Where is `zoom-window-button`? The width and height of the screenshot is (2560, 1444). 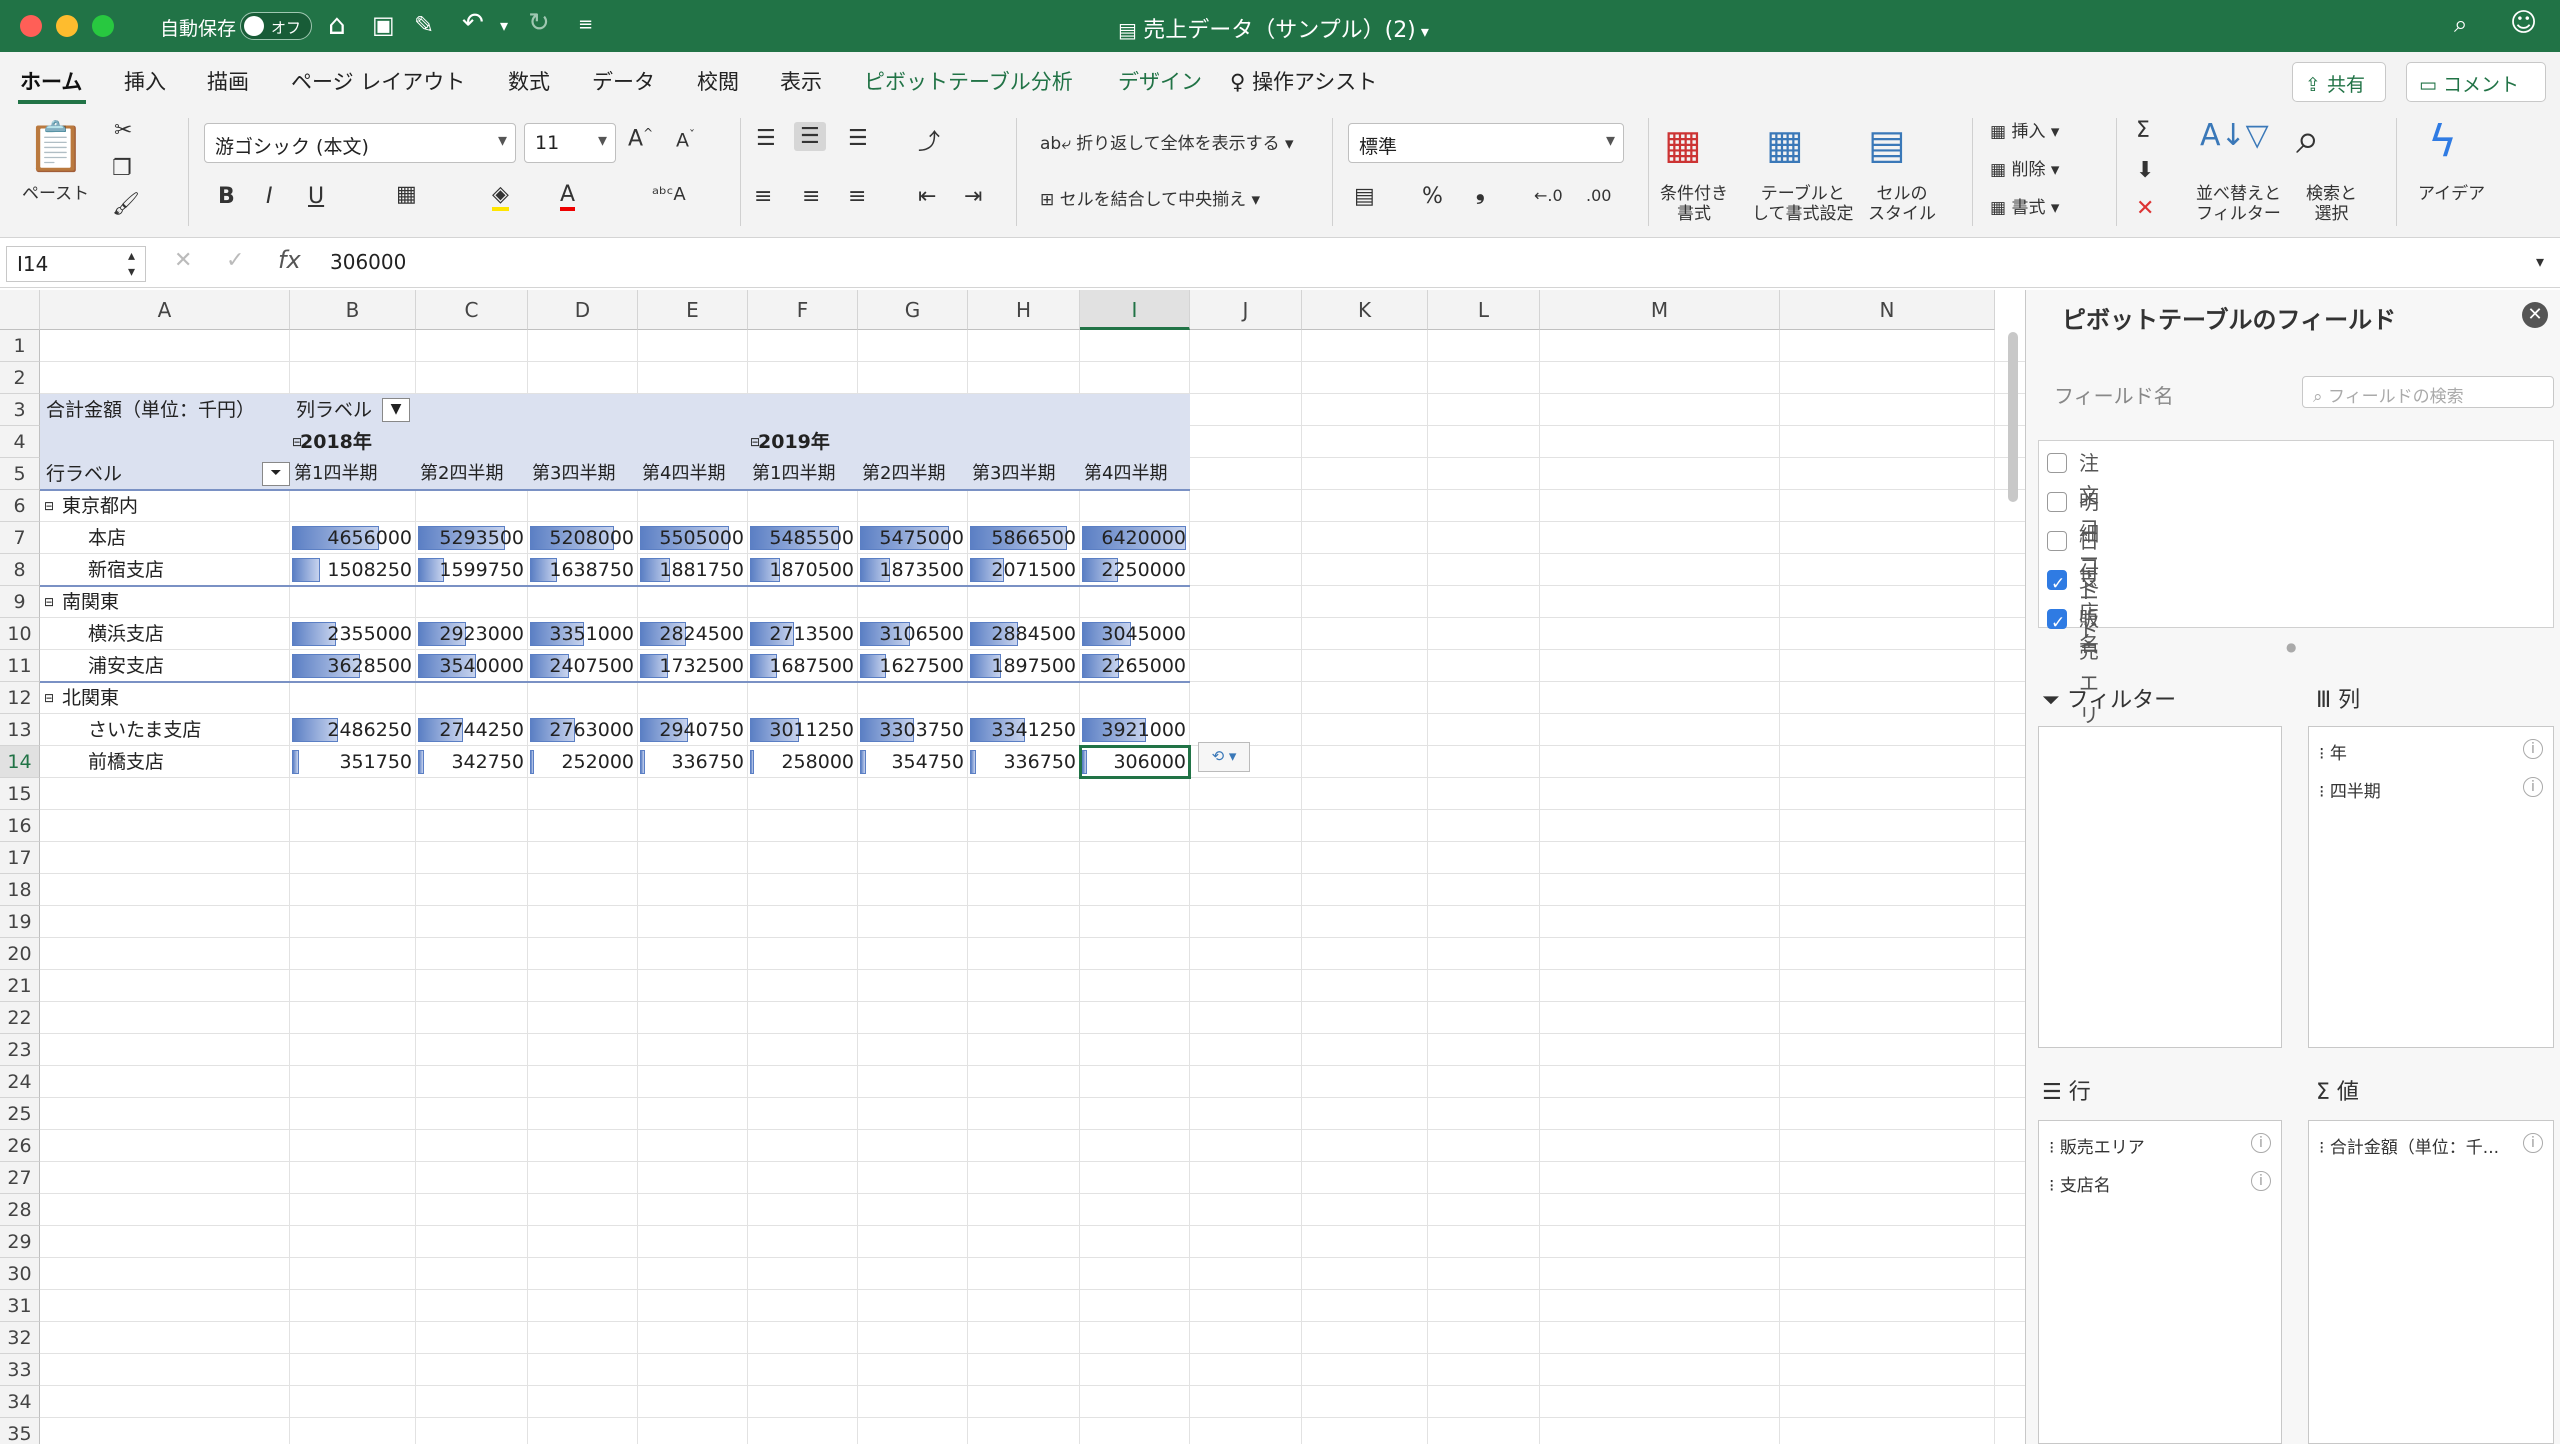 zoom-window-button is located at coordinates (103, 26).